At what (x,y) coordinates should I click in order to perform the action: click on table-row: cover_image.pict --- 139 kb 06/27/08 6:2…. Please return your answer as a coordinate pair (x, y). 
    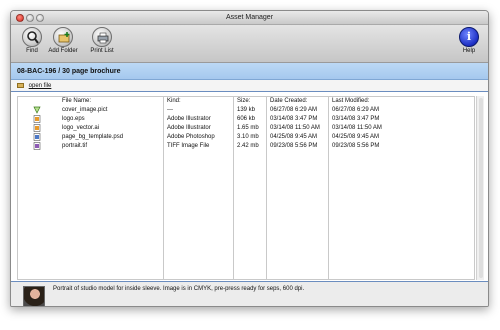
    Looking at the image, I should click on (246, 110).